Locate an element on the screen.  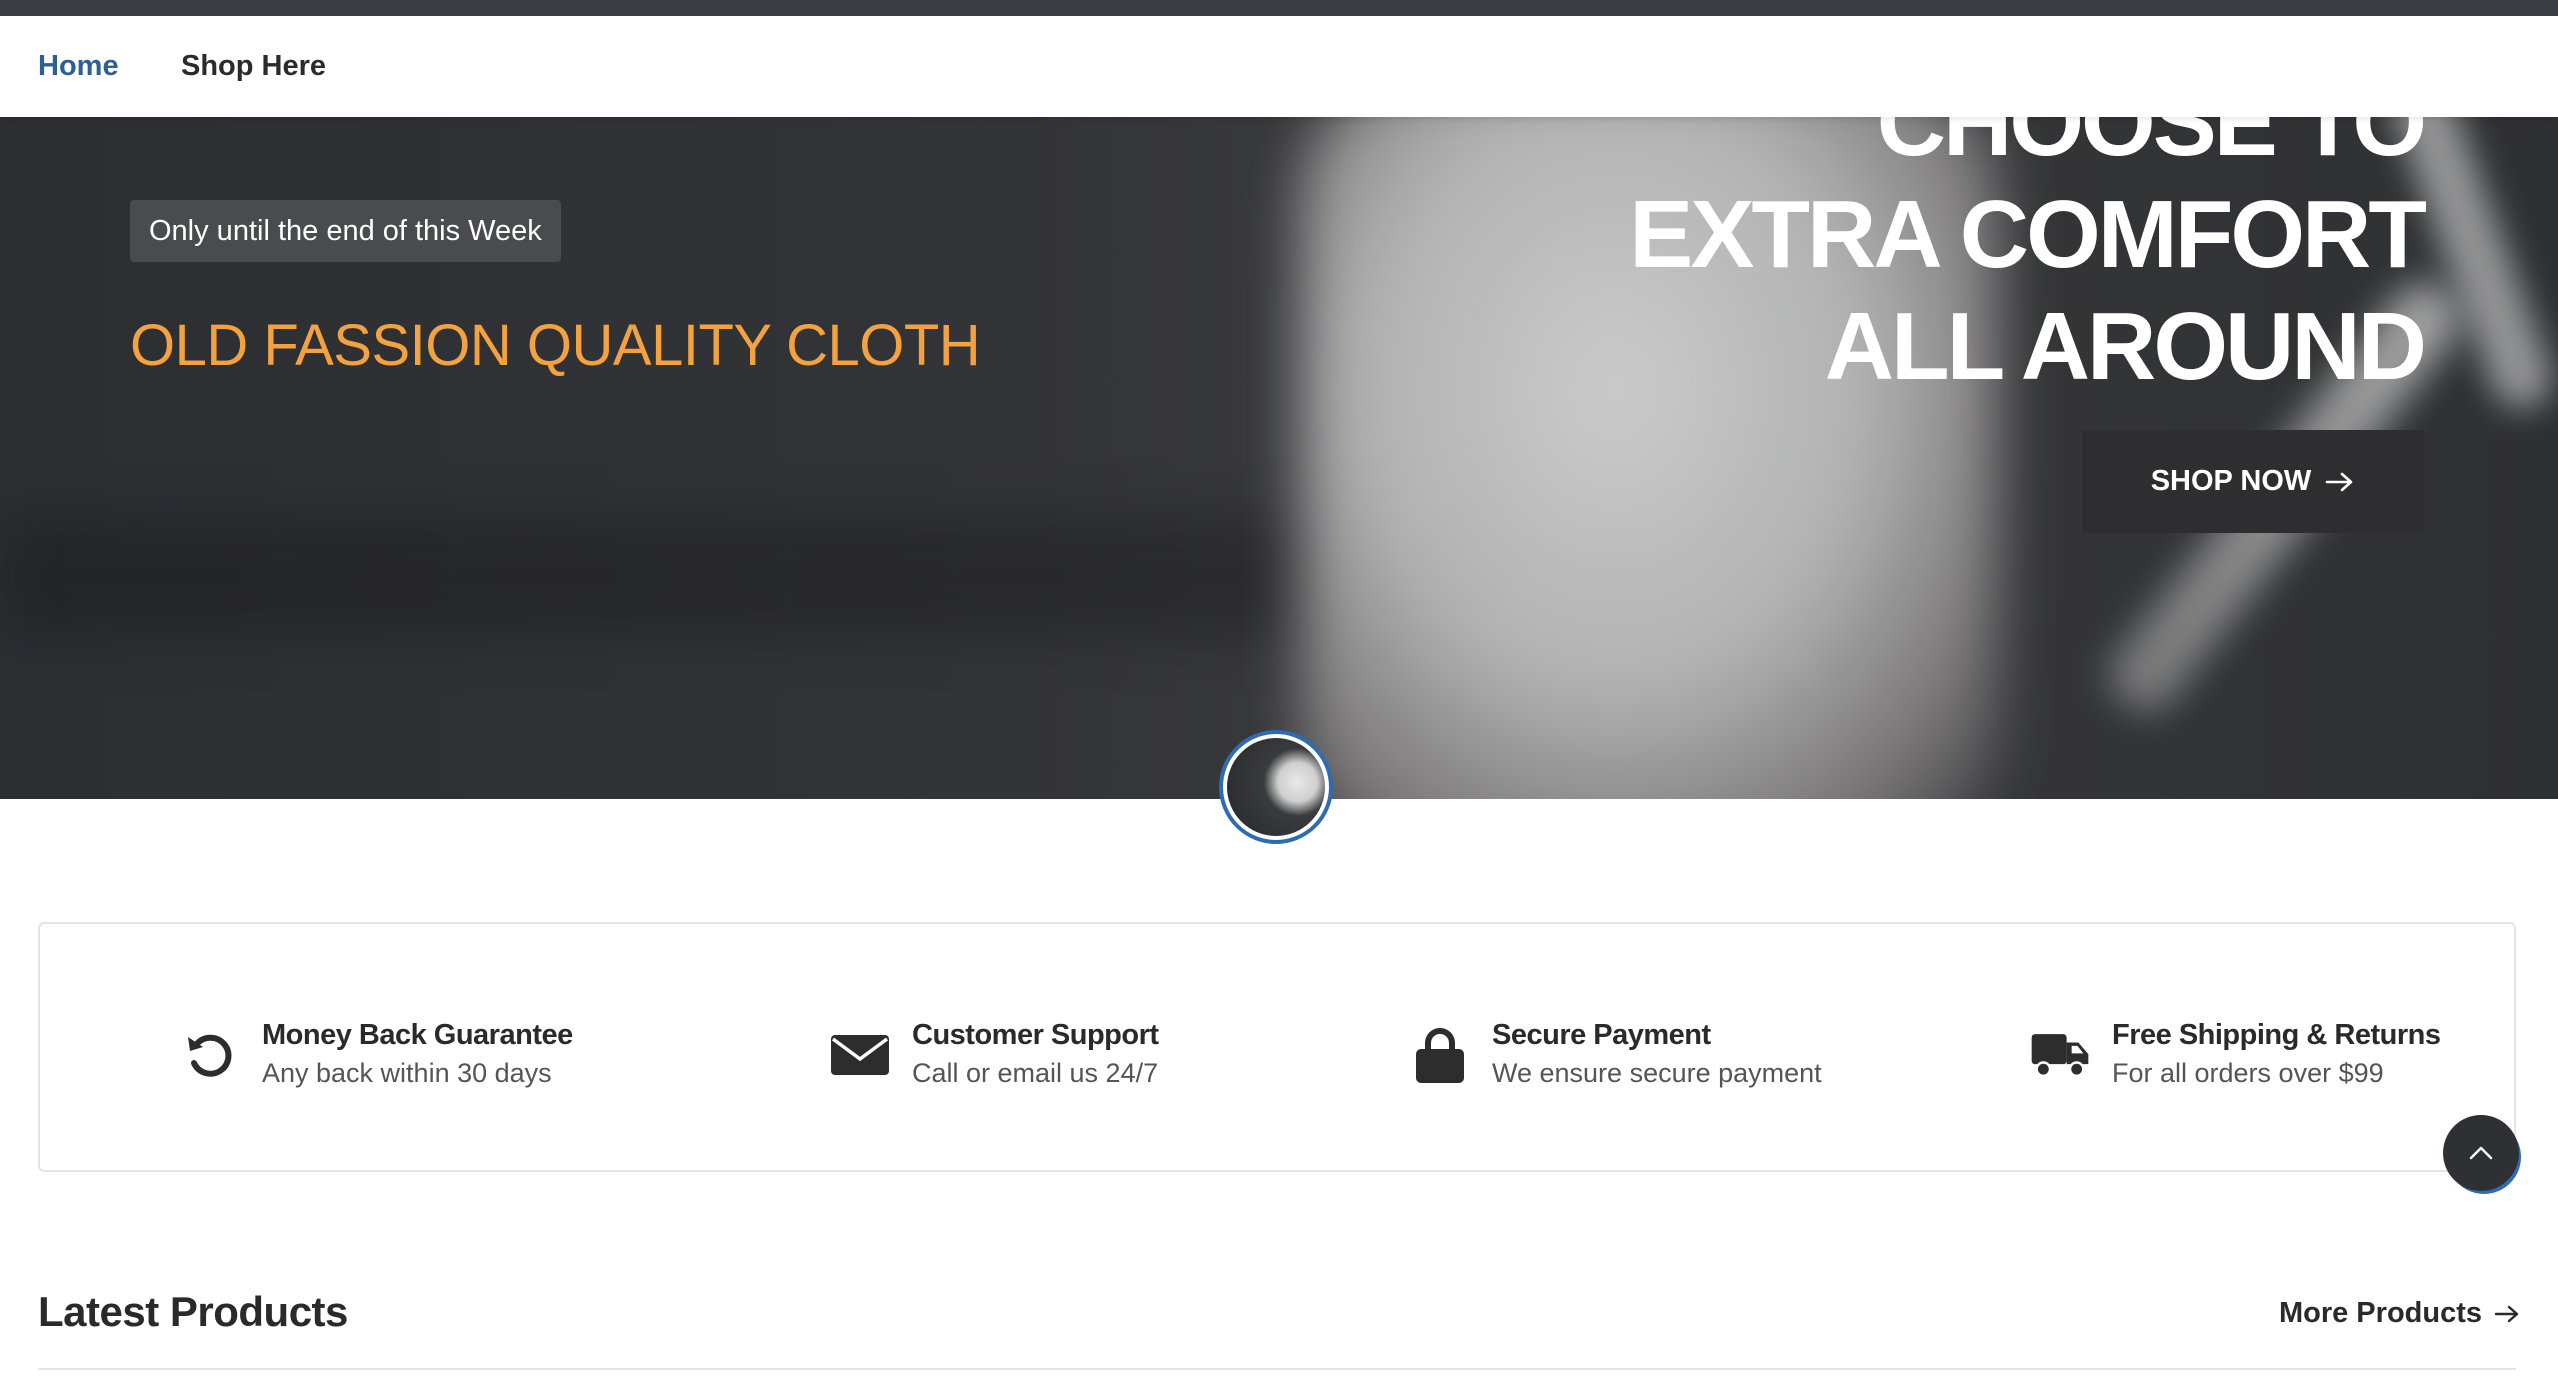
slider-thumbnail-image is located at coordinates (1276, 787).